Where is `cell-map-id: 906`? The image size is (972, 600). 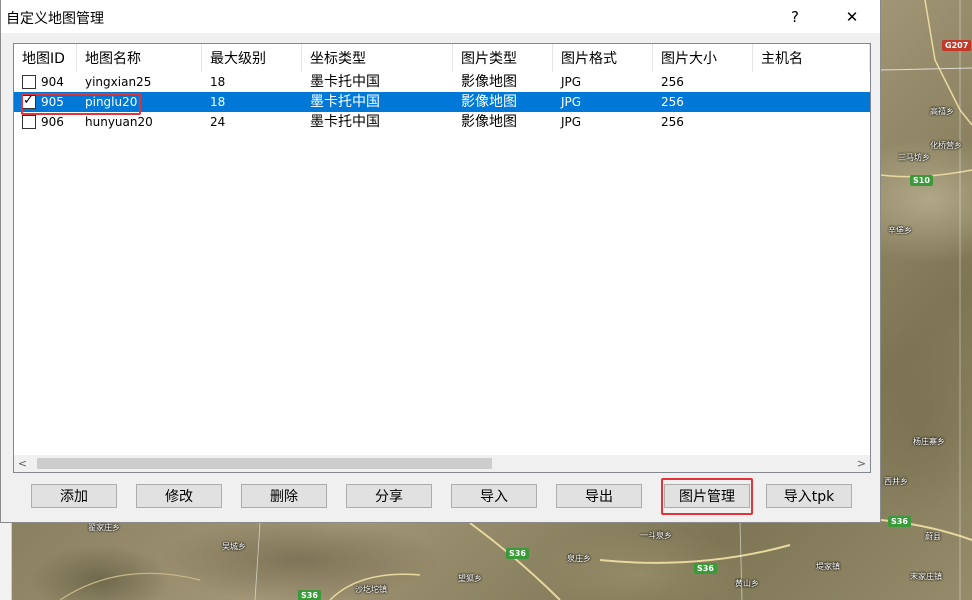 cell-map-id: 906 is located at coordinates (52, 122).